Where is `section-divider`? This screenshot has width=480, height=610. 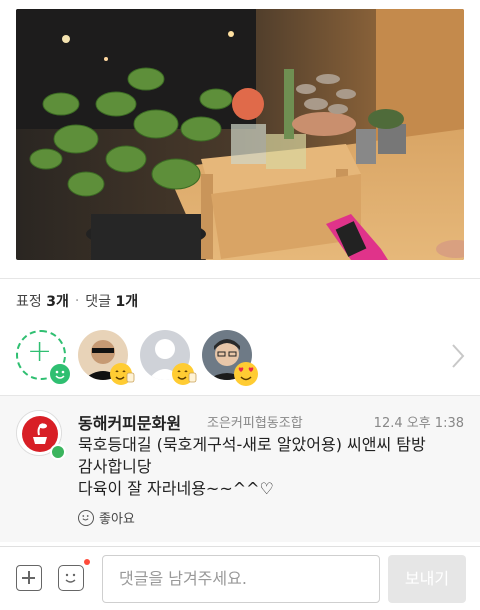
section-divider is located at coordinates (240, 278).